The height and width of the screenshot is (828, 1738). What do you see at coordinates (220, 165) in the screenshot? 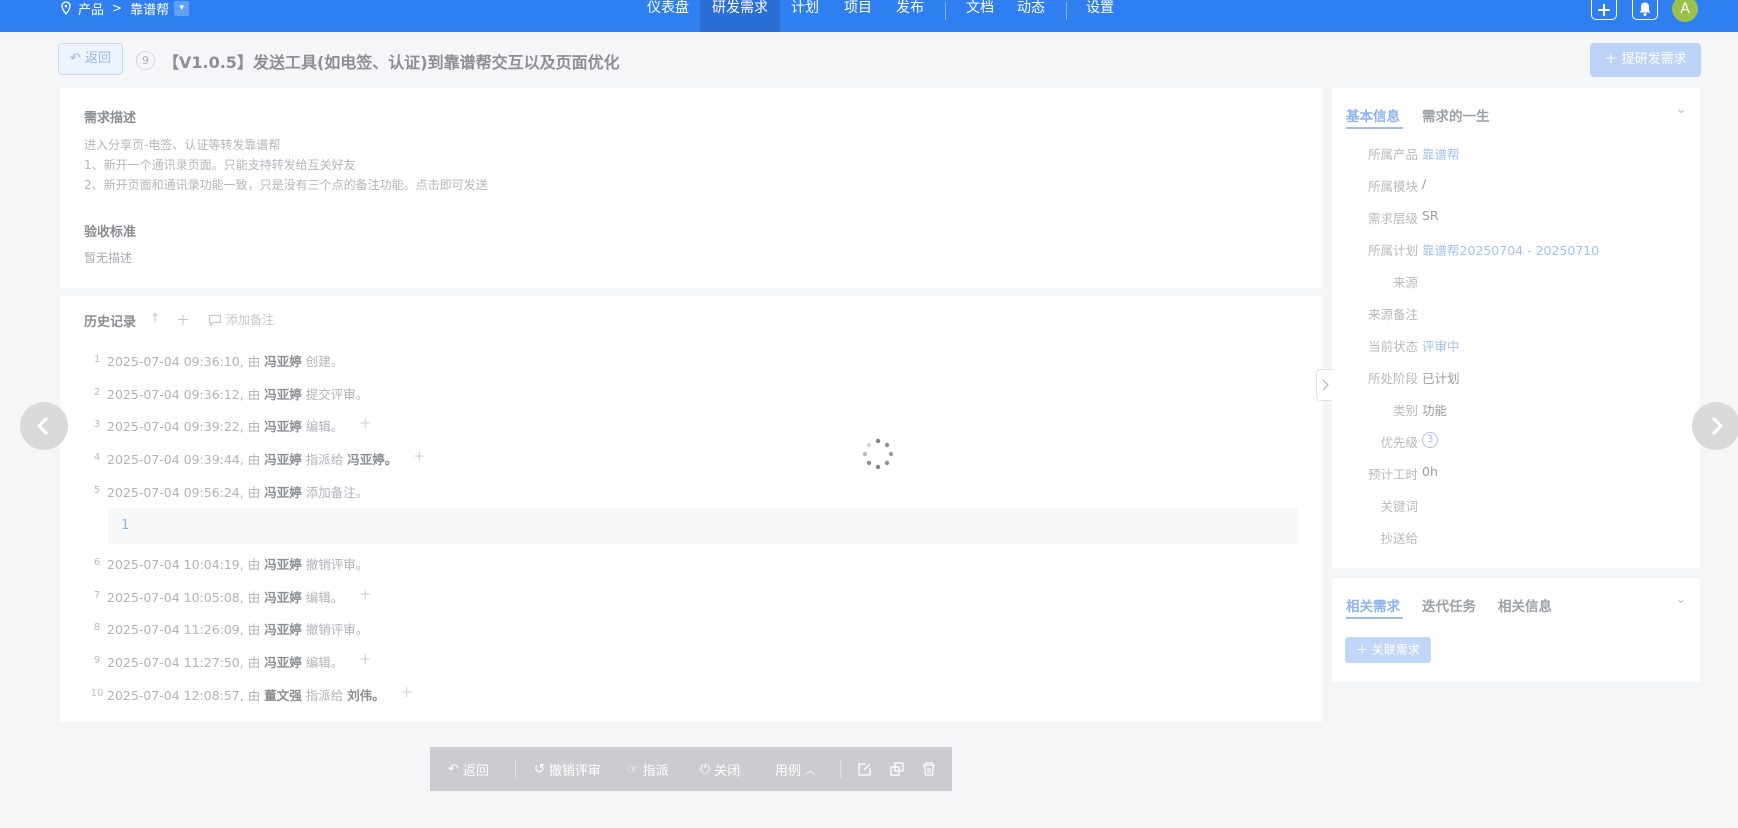
I see `description-line: 1、新开一个通讯录页面。只能支持转发给互关好友` at bounding box center [220, 165].